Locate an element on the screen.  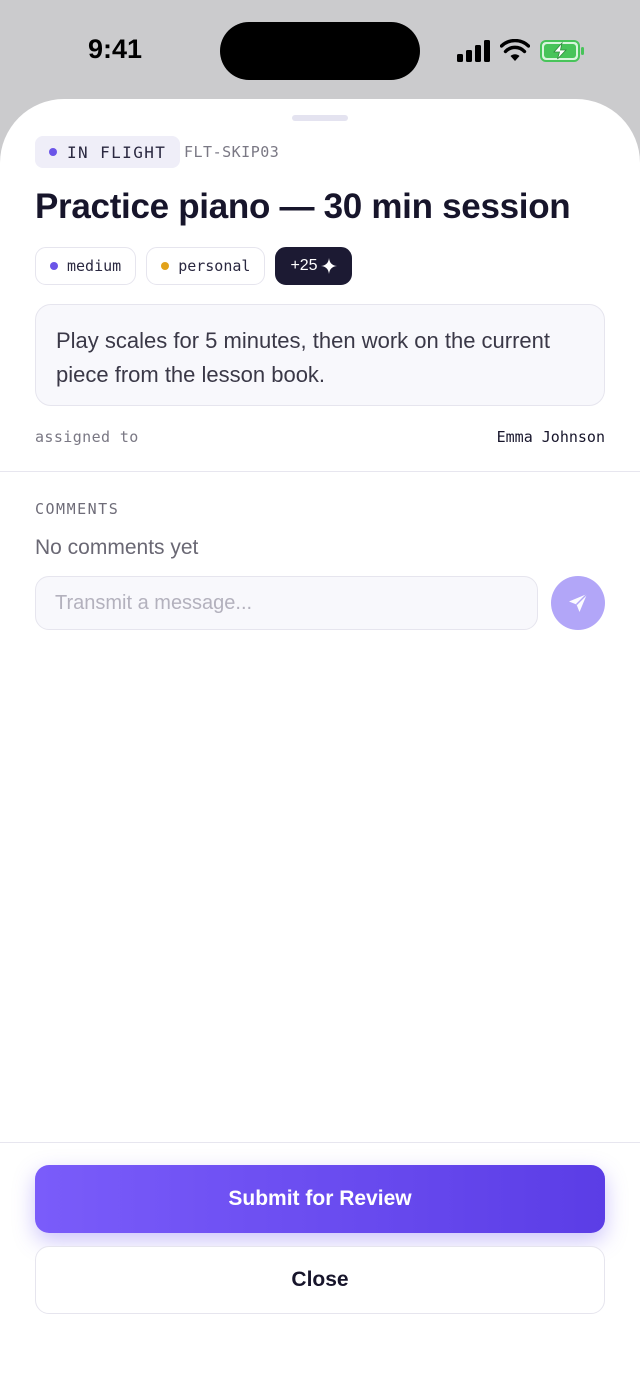
status-bar: 9:41 is located at coordinates (320, 50).